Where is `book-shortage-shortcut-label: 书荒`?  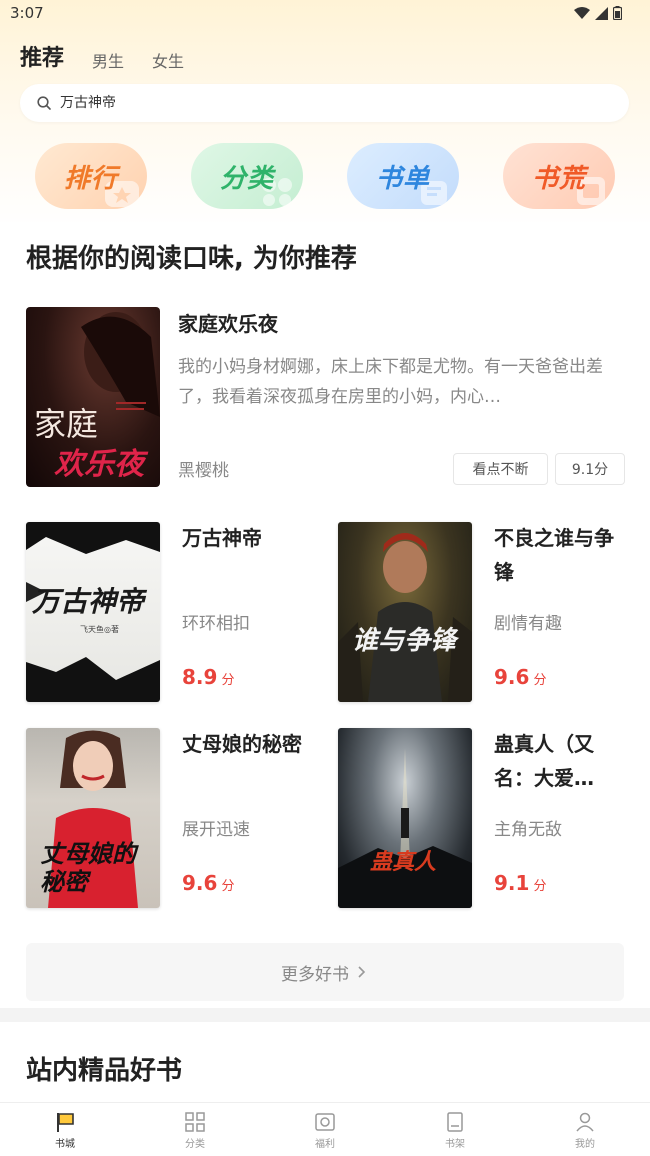
book-shortage-shortcut-label: 书荒 is located at coordinates (558, 178).